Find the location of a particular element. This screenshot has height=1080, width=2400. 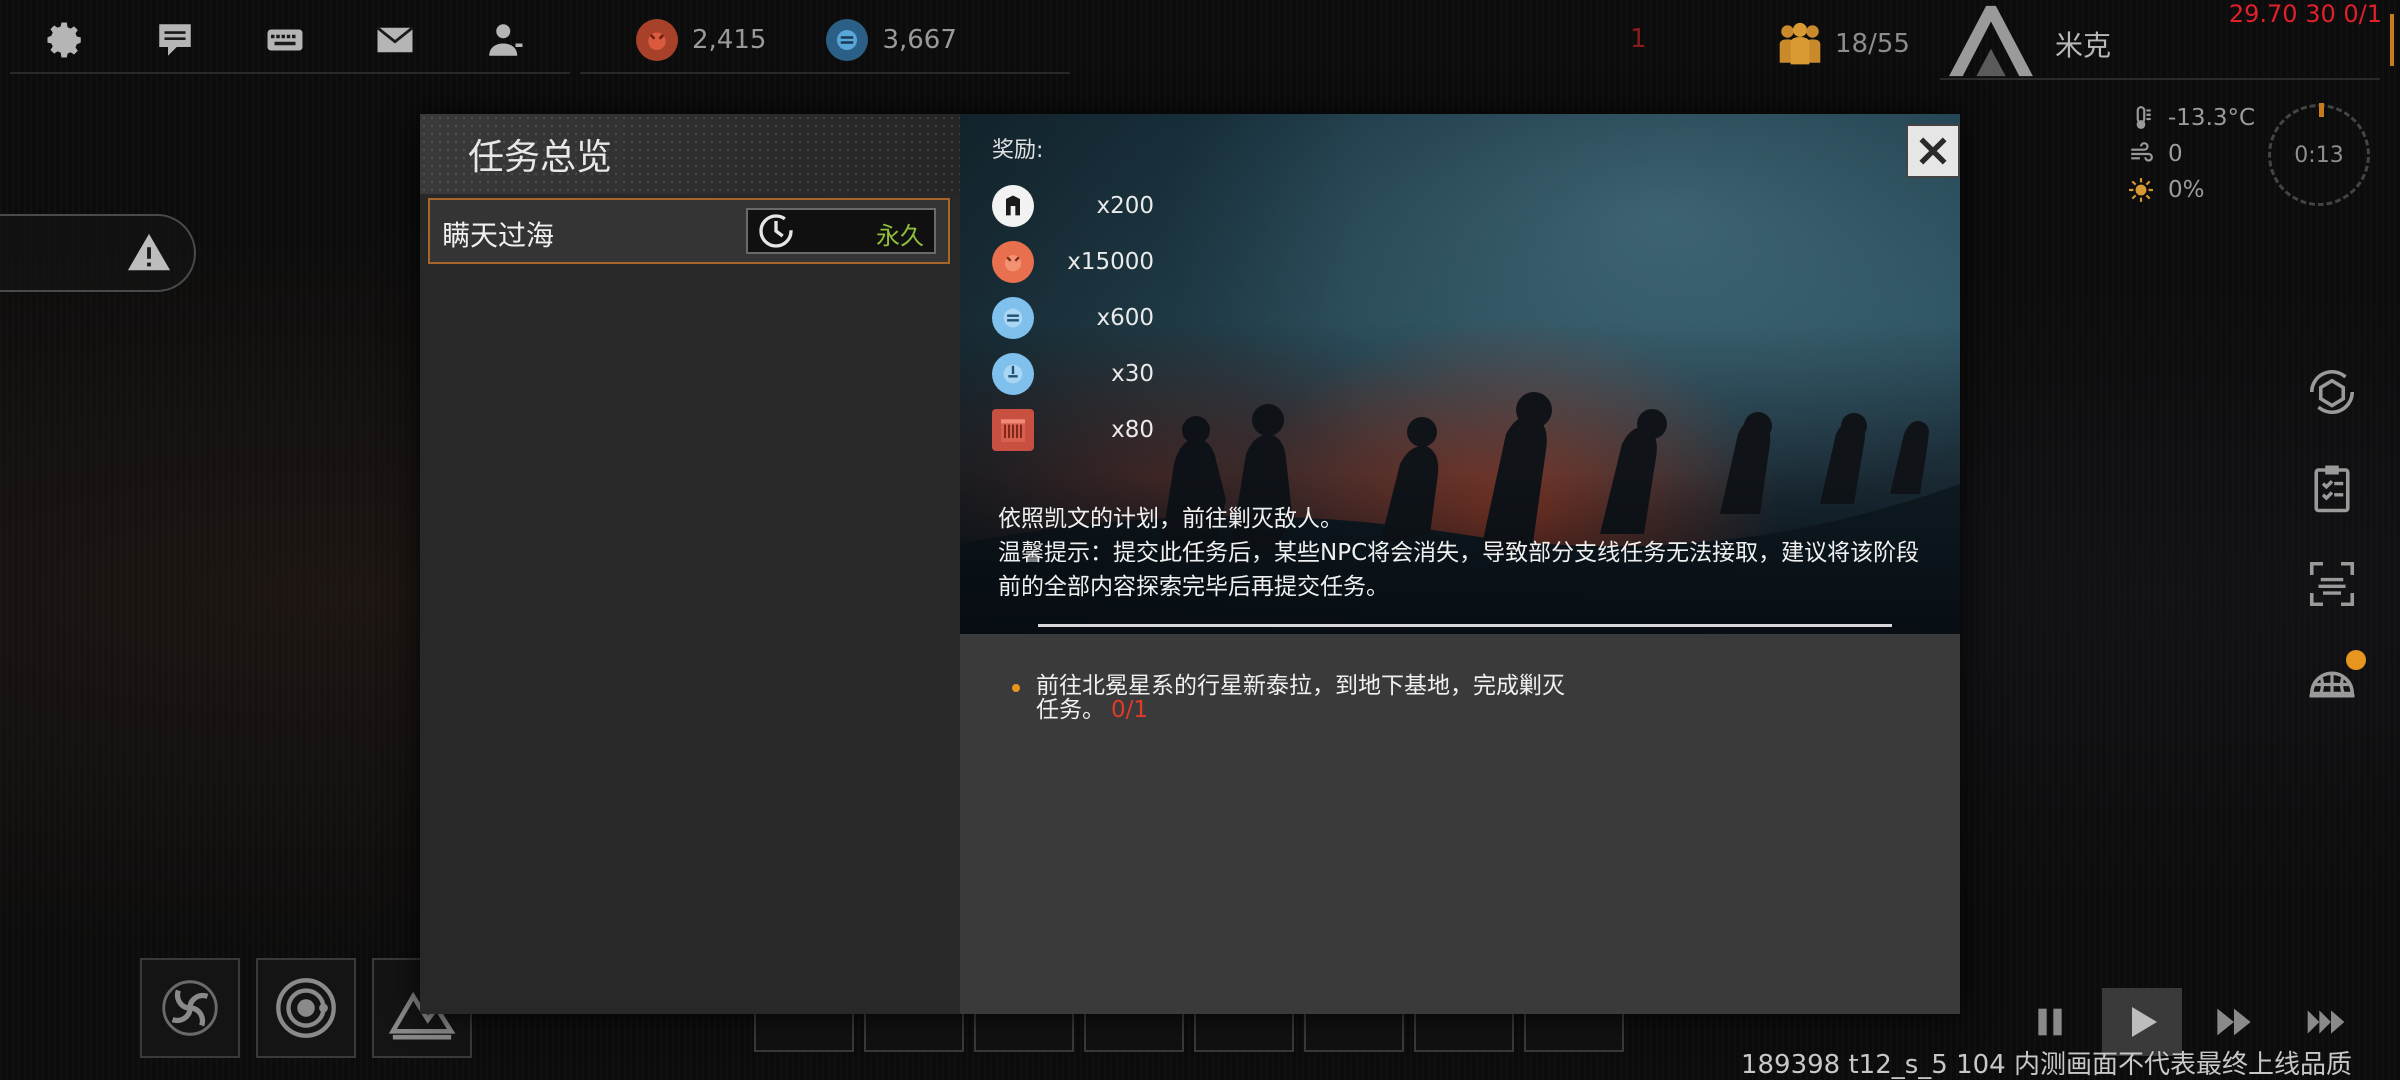

fast-forward-icon is located at coordinates (2234, 1022).